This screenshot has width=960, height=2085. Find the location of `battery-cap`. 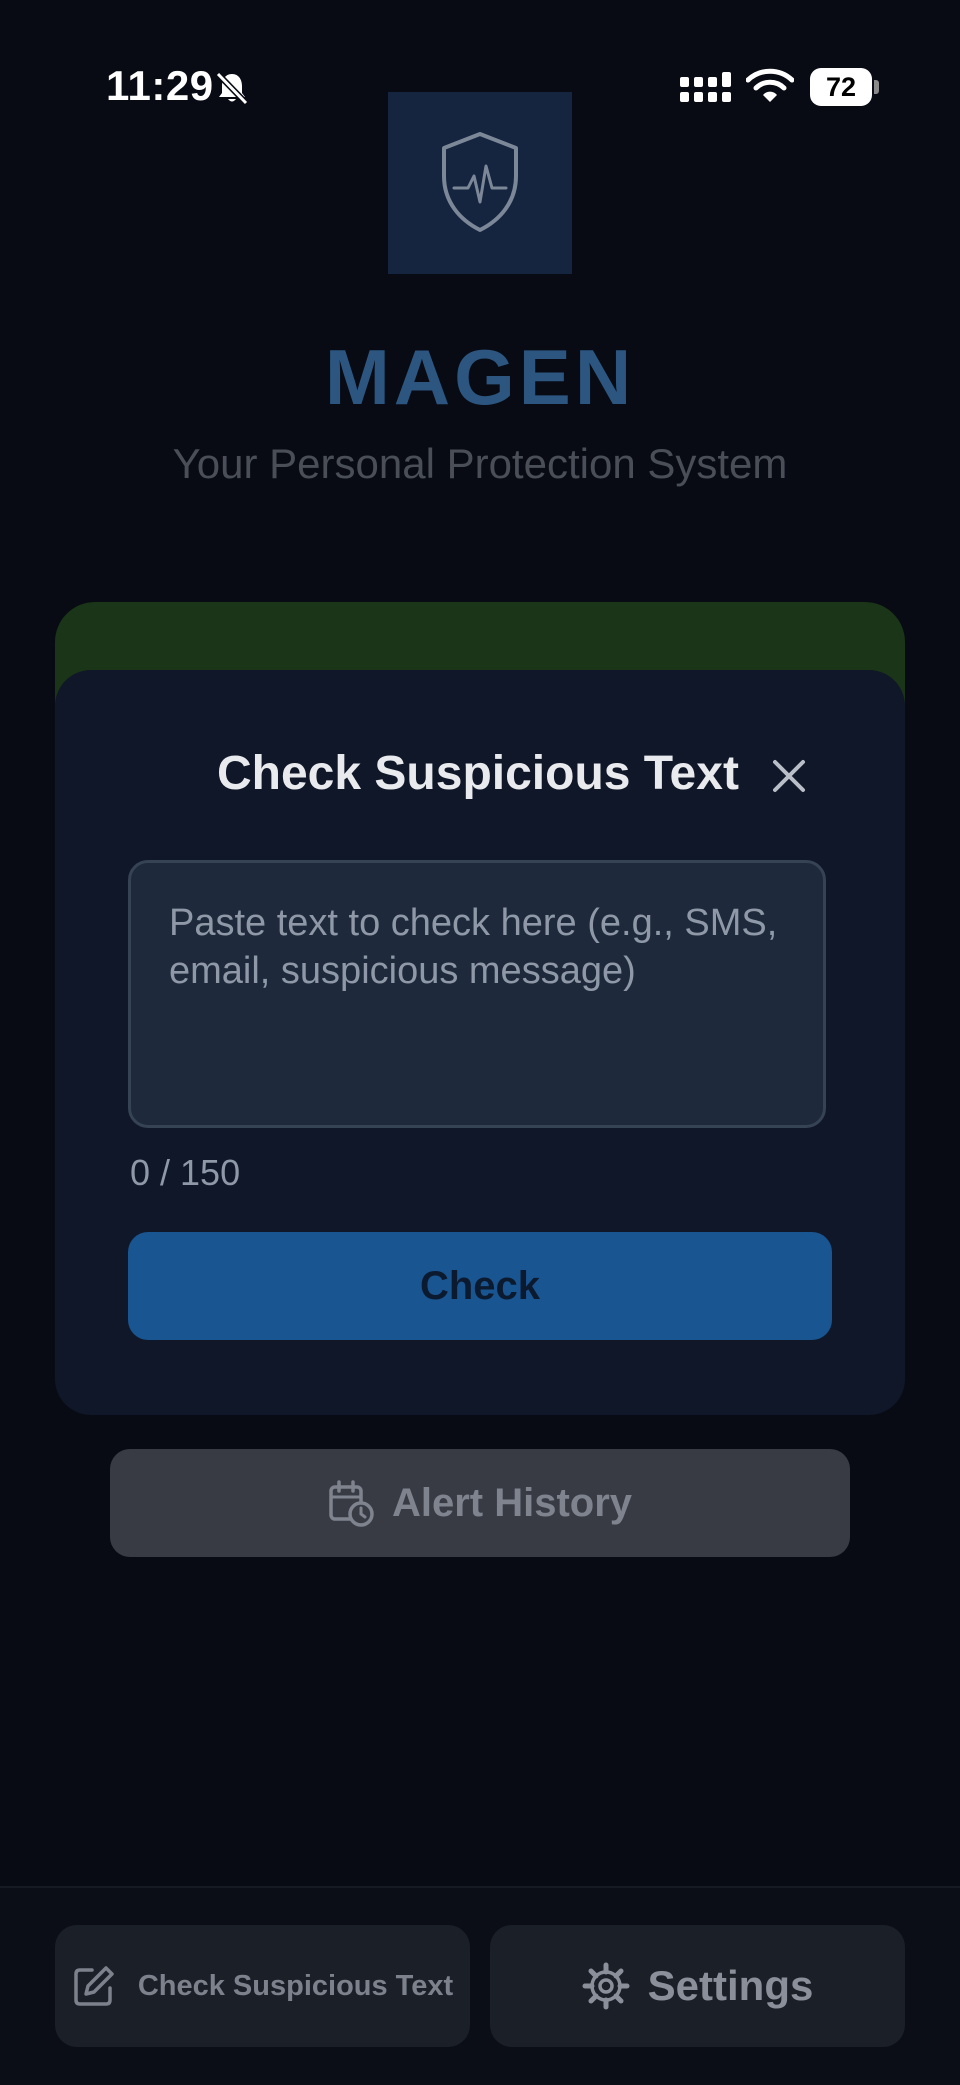

battery-cap is located at coordinates (876, 87).